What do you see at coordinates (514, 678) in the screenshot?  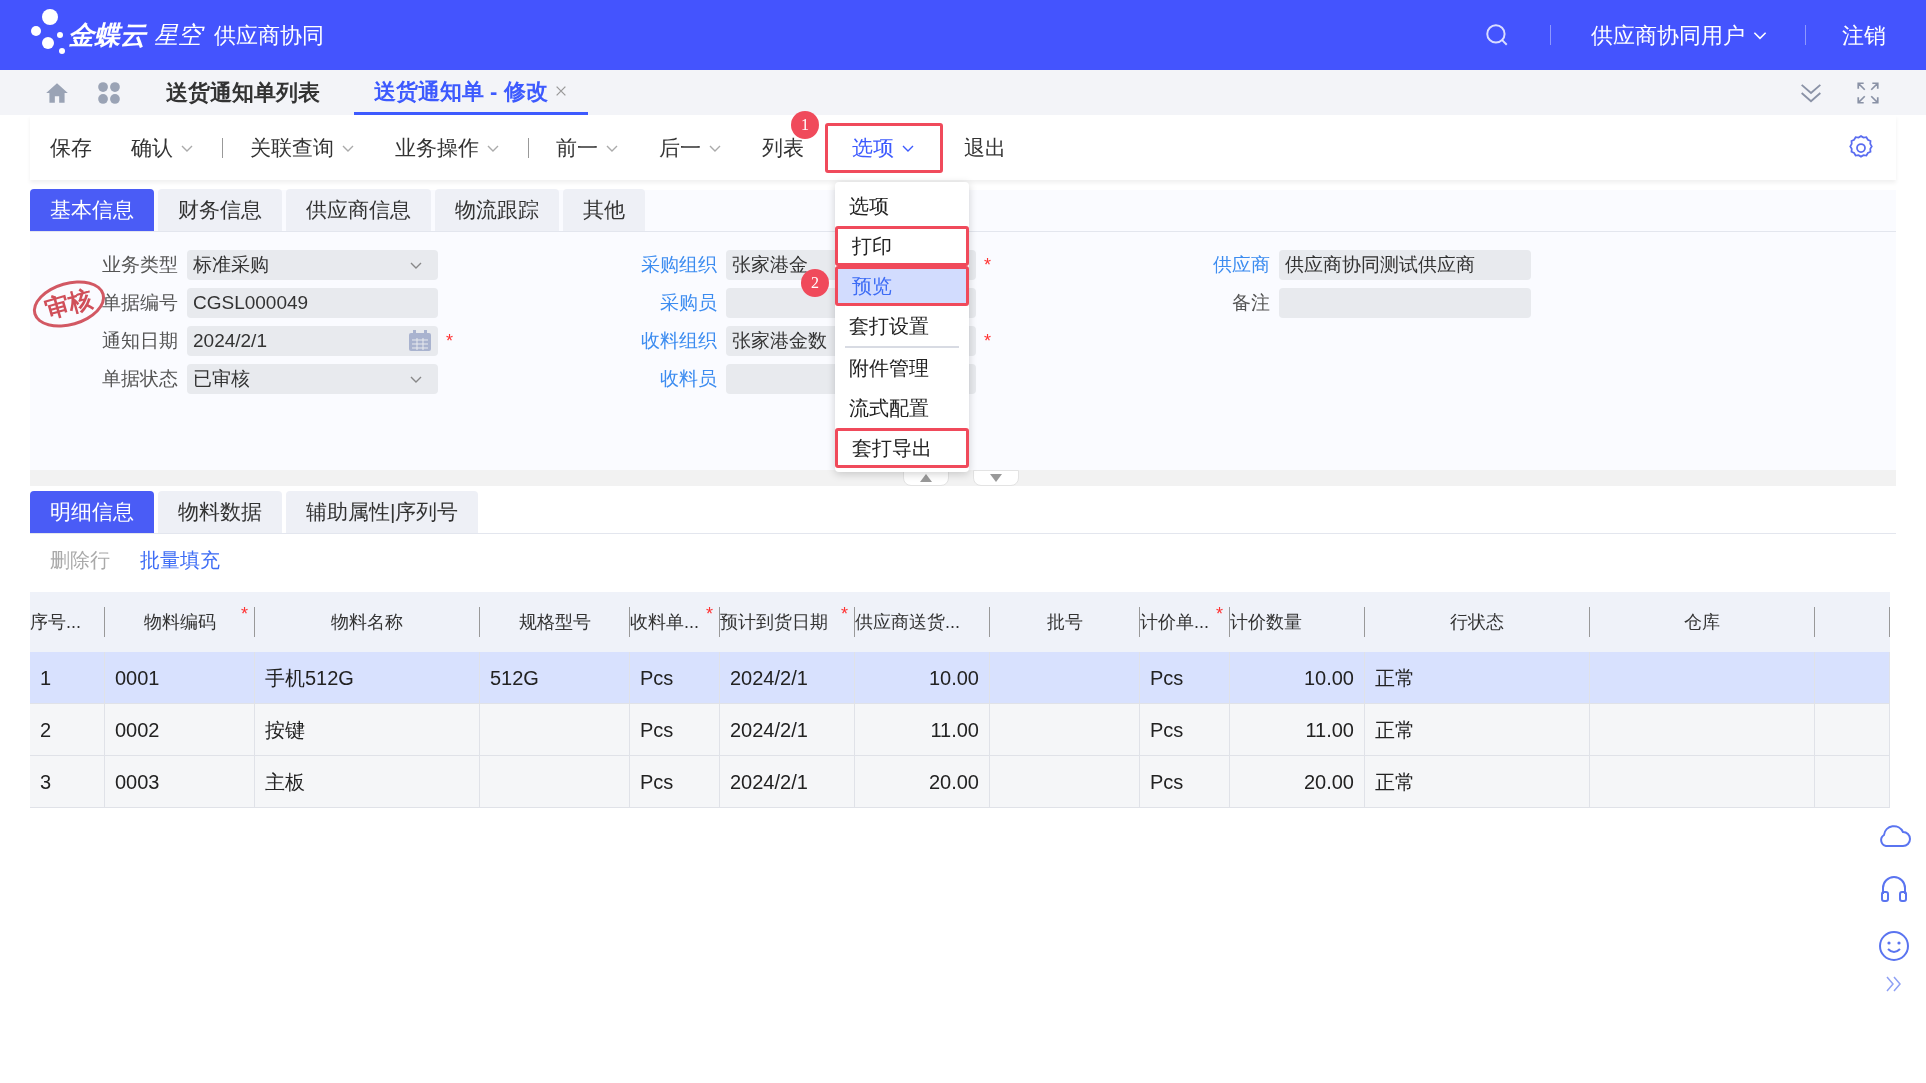 I see `table-cell-text: 512G` at bounding box center [514, 678].